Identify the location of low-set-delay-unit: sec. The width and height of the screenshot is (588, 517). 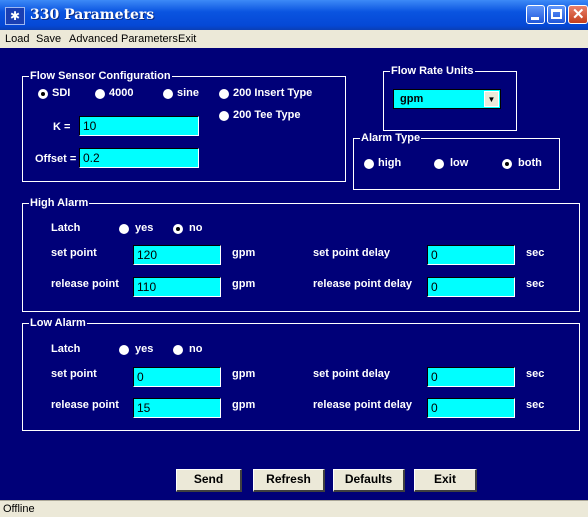
(535, 374).